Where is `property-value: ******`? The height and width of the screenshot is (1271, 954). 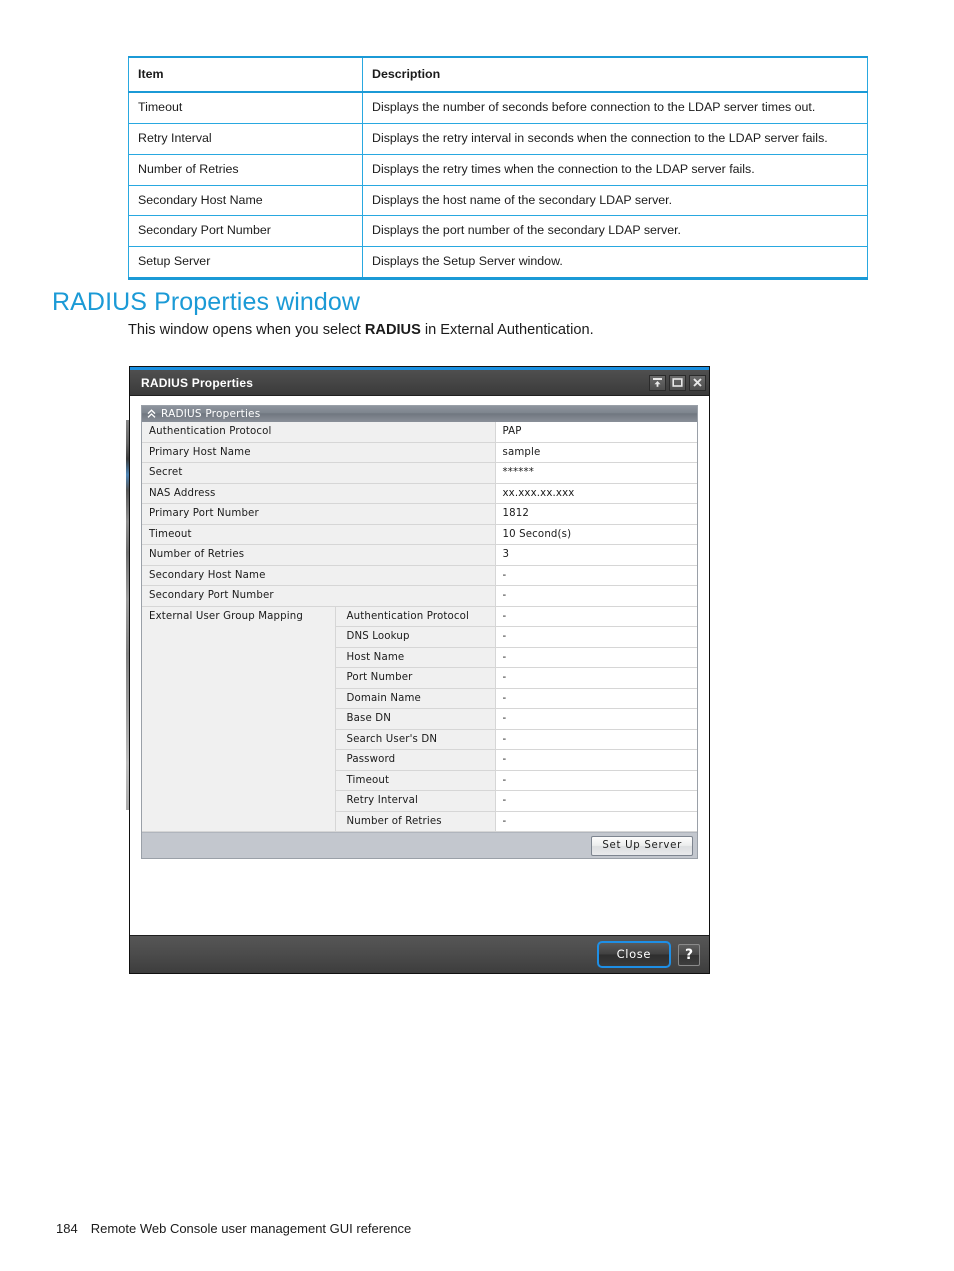 property-value: ****** is located at coordinates (596, 473).